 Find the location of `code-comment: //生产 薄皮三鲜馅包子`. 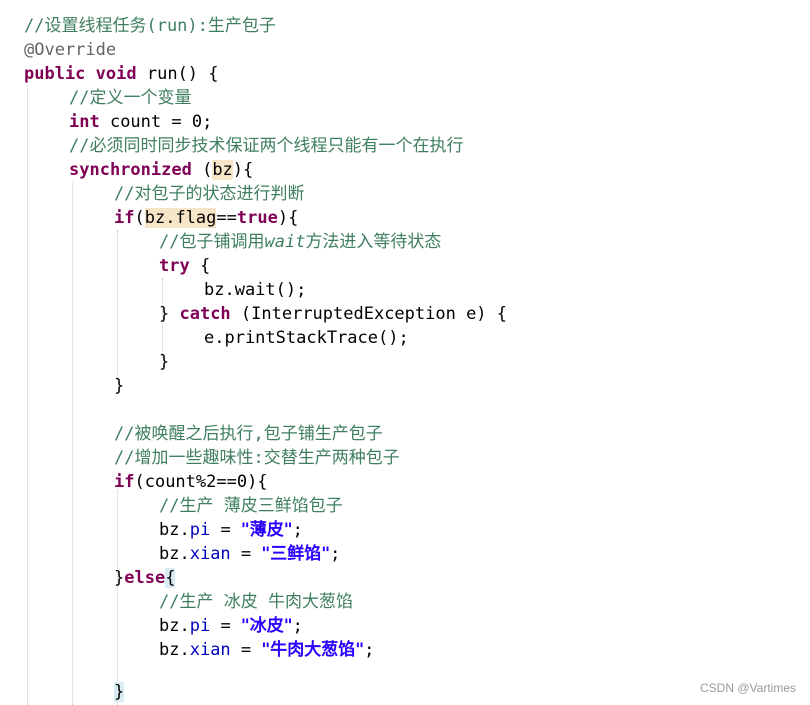

code-comment: //生产 薄皮三鲜馅包子 is located at coordinates (251, 506).